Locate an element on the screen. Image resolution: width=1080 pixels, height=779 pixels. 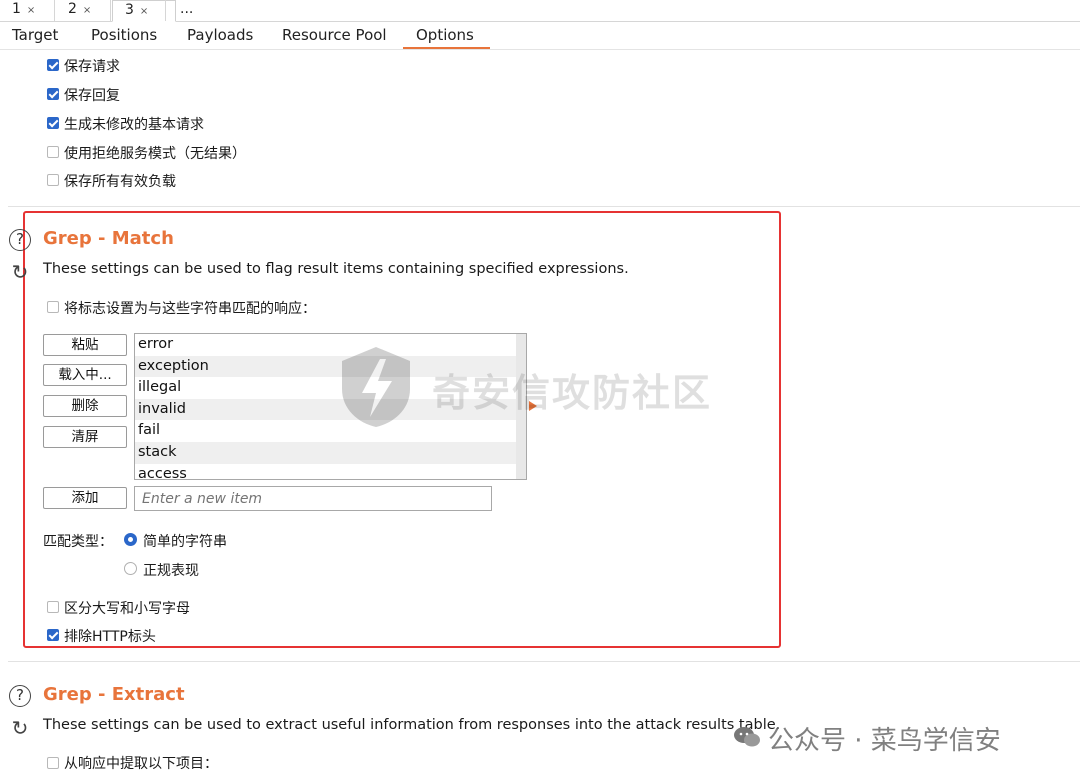
save-requests-label: 保存请求 is located at coordinates (92, 67).